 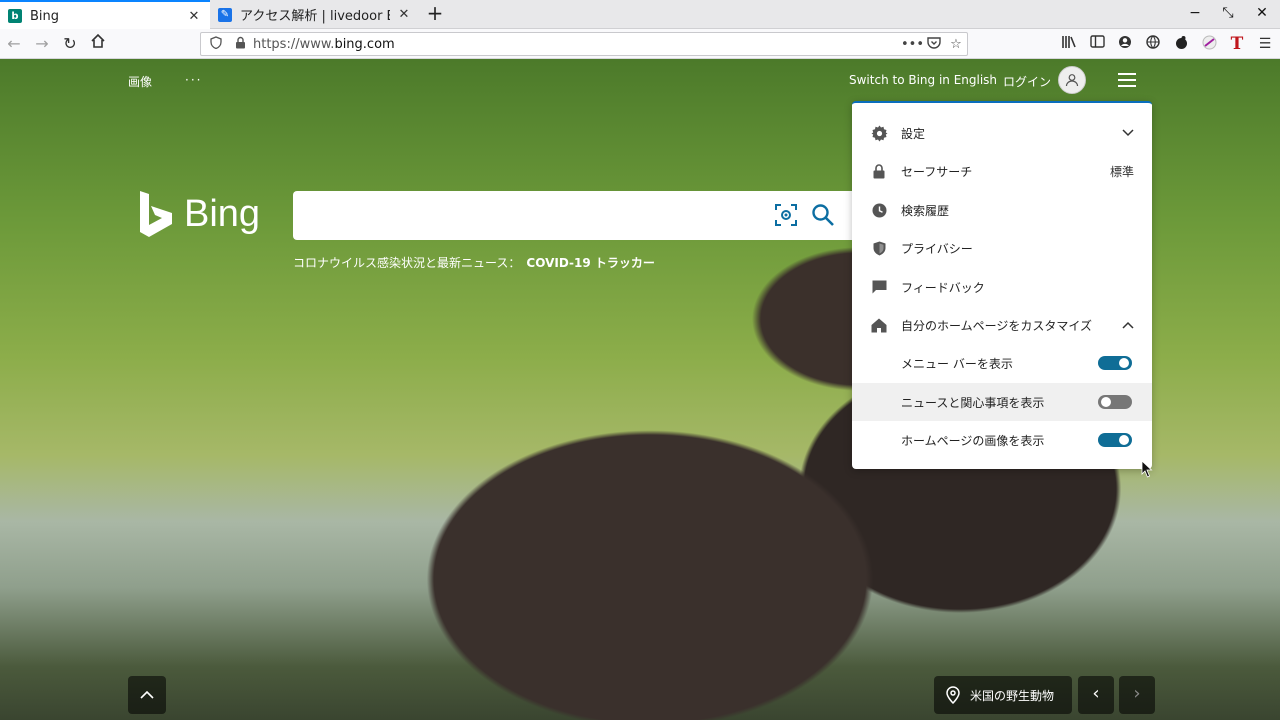 I want to click on home-button, so click(x=98, y=44).